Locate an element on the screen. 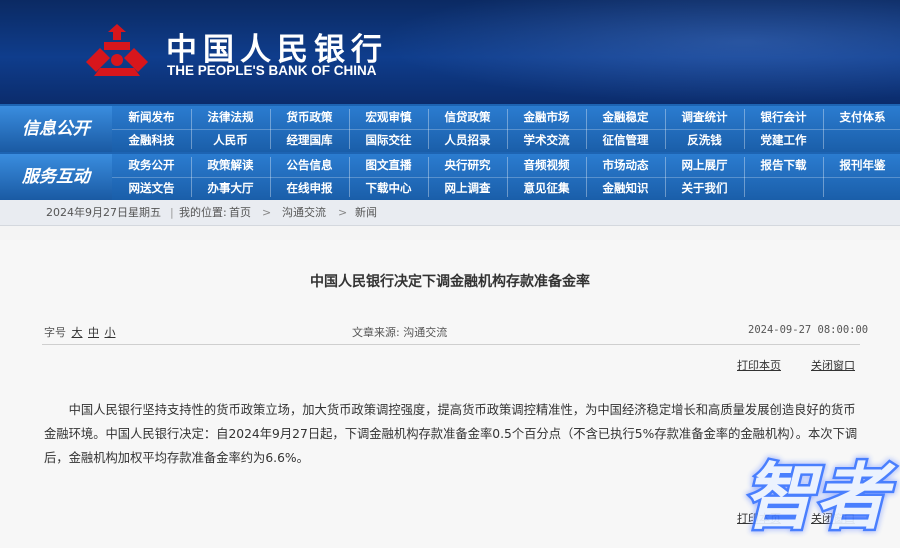 This screenshot has height=548, width=900. nav-service-item: 报刊年鉴 is located at coordinates (861, 165).